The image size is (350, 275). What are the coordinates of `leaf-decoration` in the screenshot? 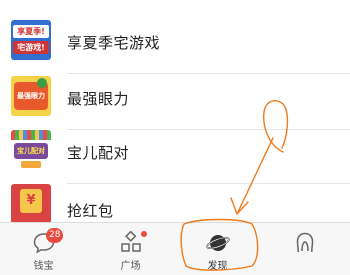 It's located at (42, 83).